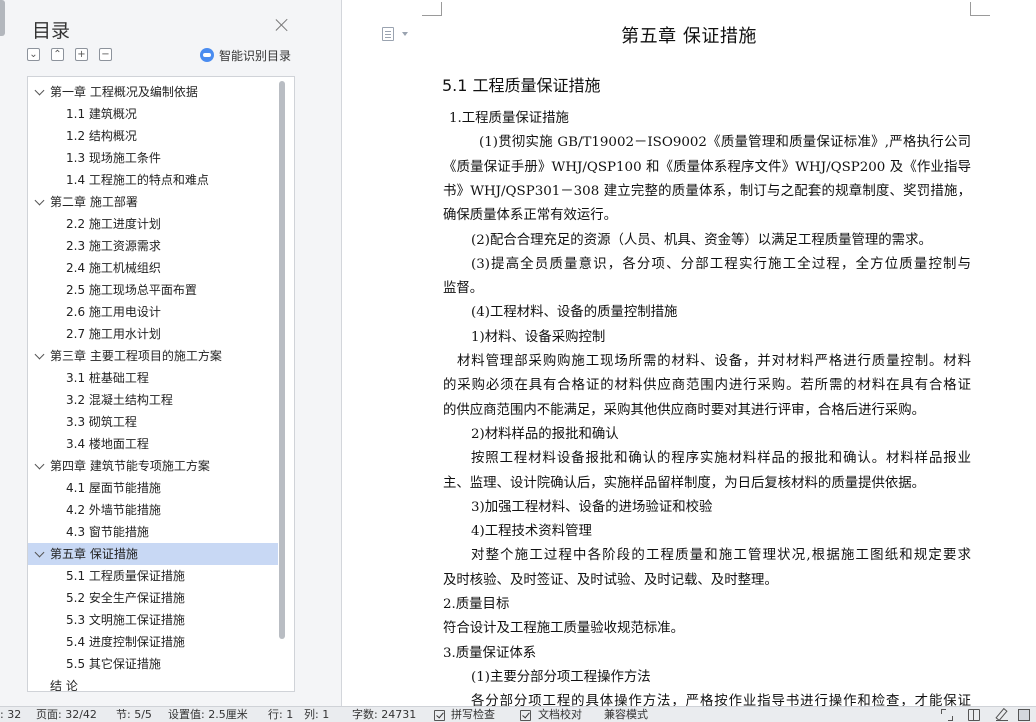  What do you see at coordinates (136, 356) in the screenshot?
I see `outline-item-label: 第三章 主要工程项目的施工方案` at bounding box center [136, 356].